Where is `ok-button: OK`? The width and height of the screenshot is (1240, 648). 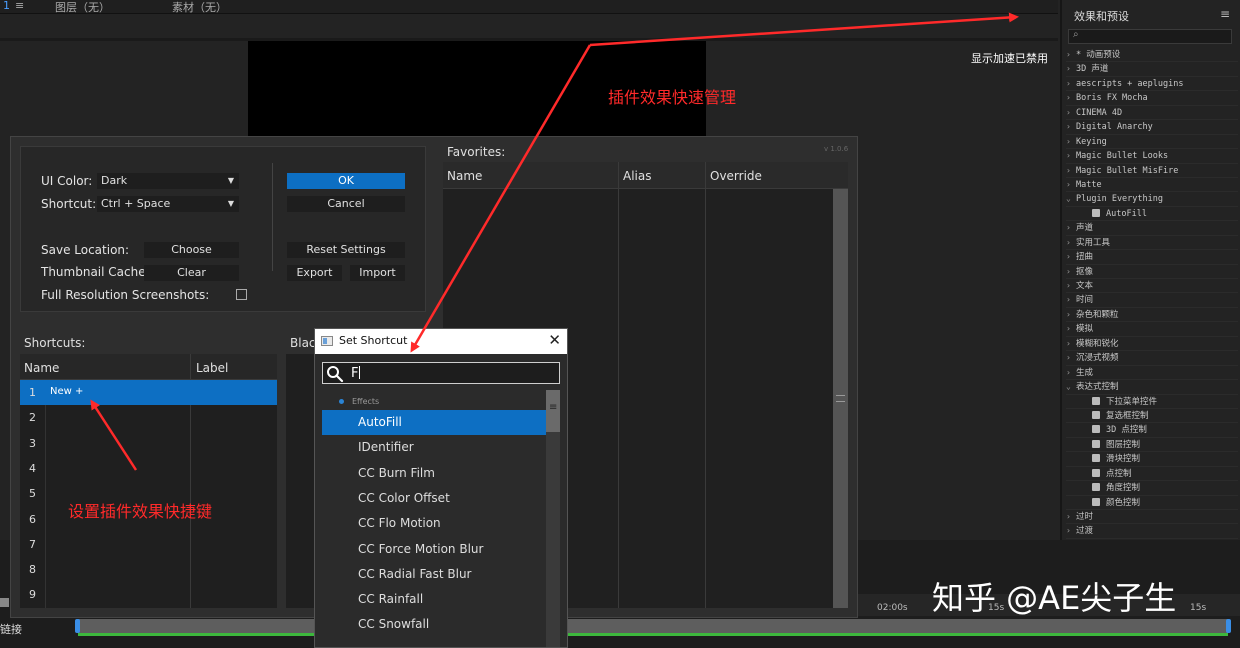 ok-button: OK is located at coordinates (346, 181).